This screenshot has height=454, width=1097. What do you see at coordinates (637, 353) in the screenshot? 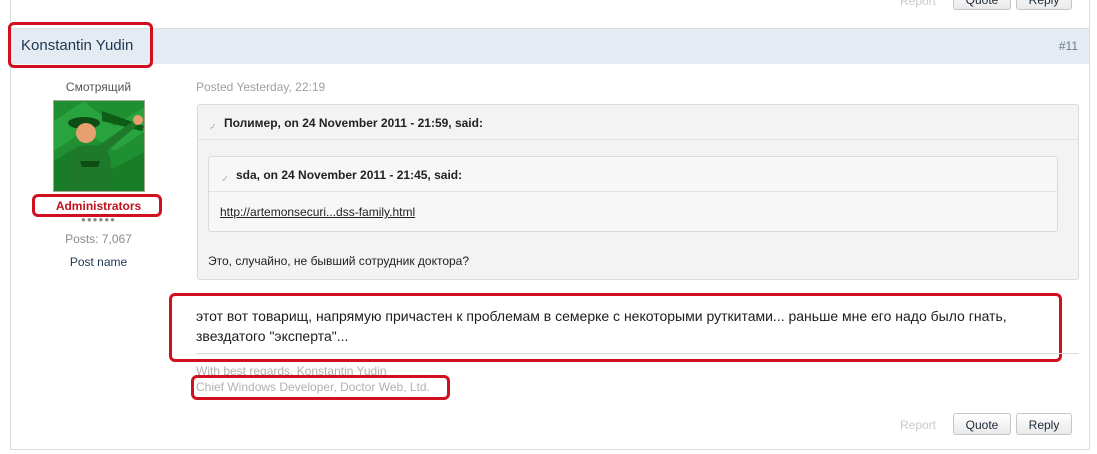
I see `signature-divider` at bounding box center [637, 353].